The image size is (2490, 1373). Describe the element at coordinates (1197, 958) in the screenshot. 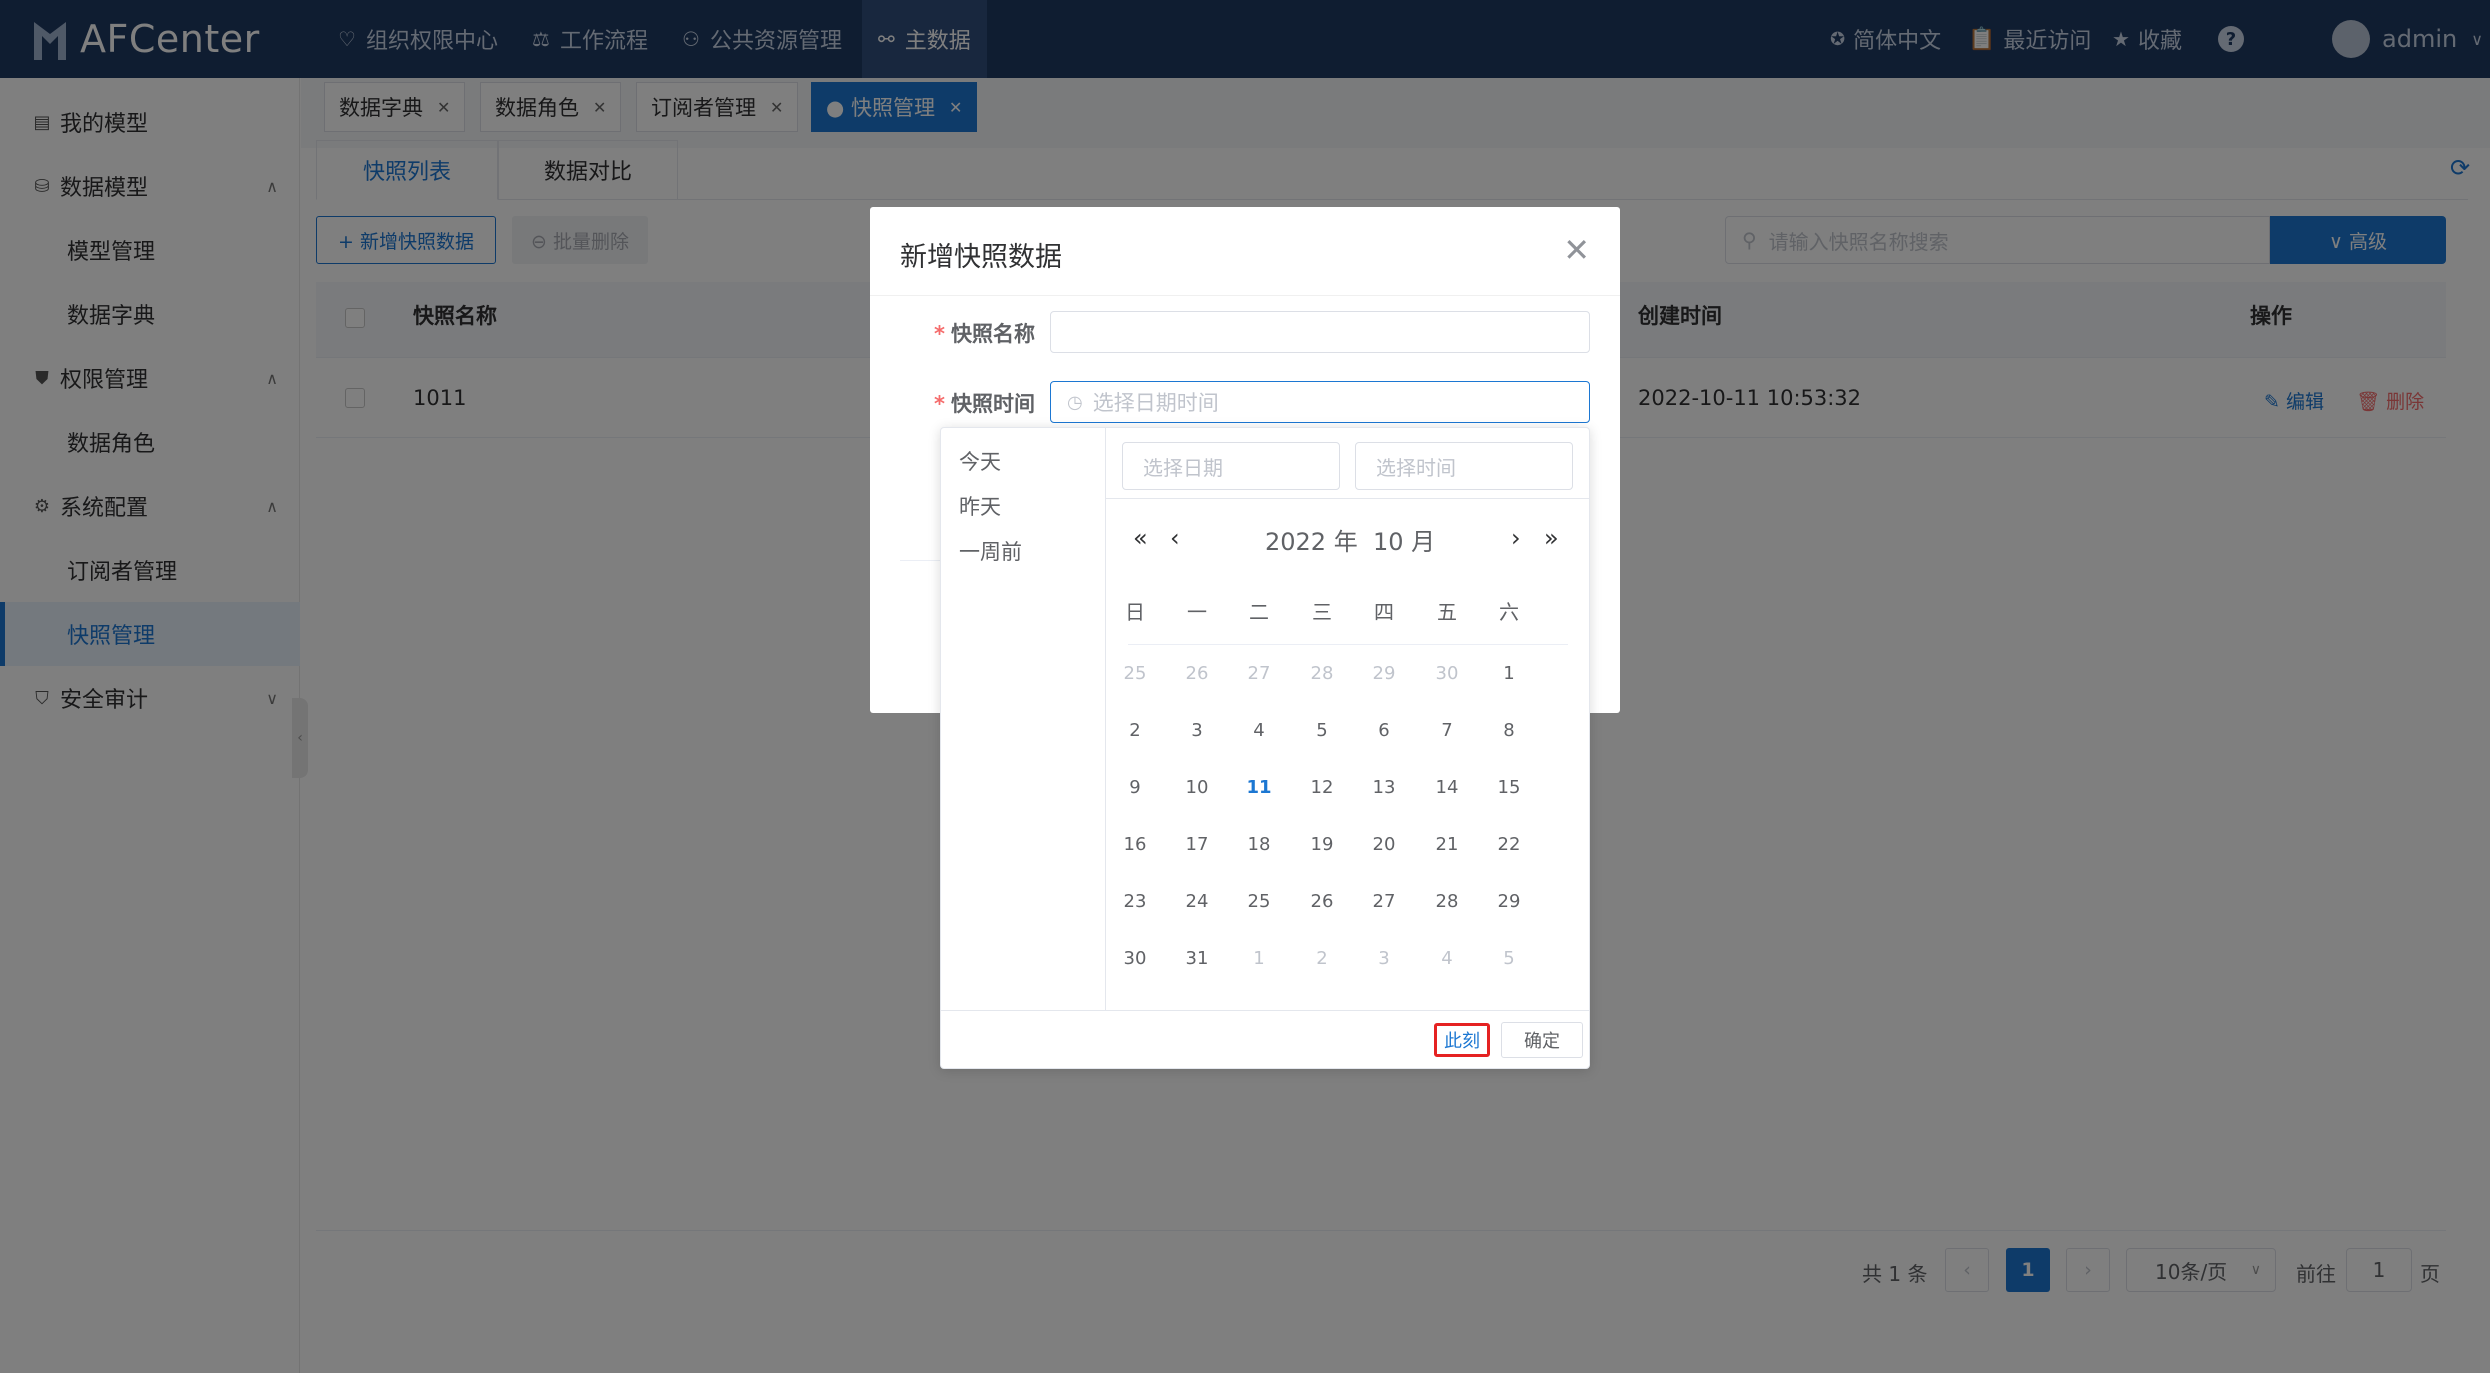

I see `calendar-day: 31` at that location.